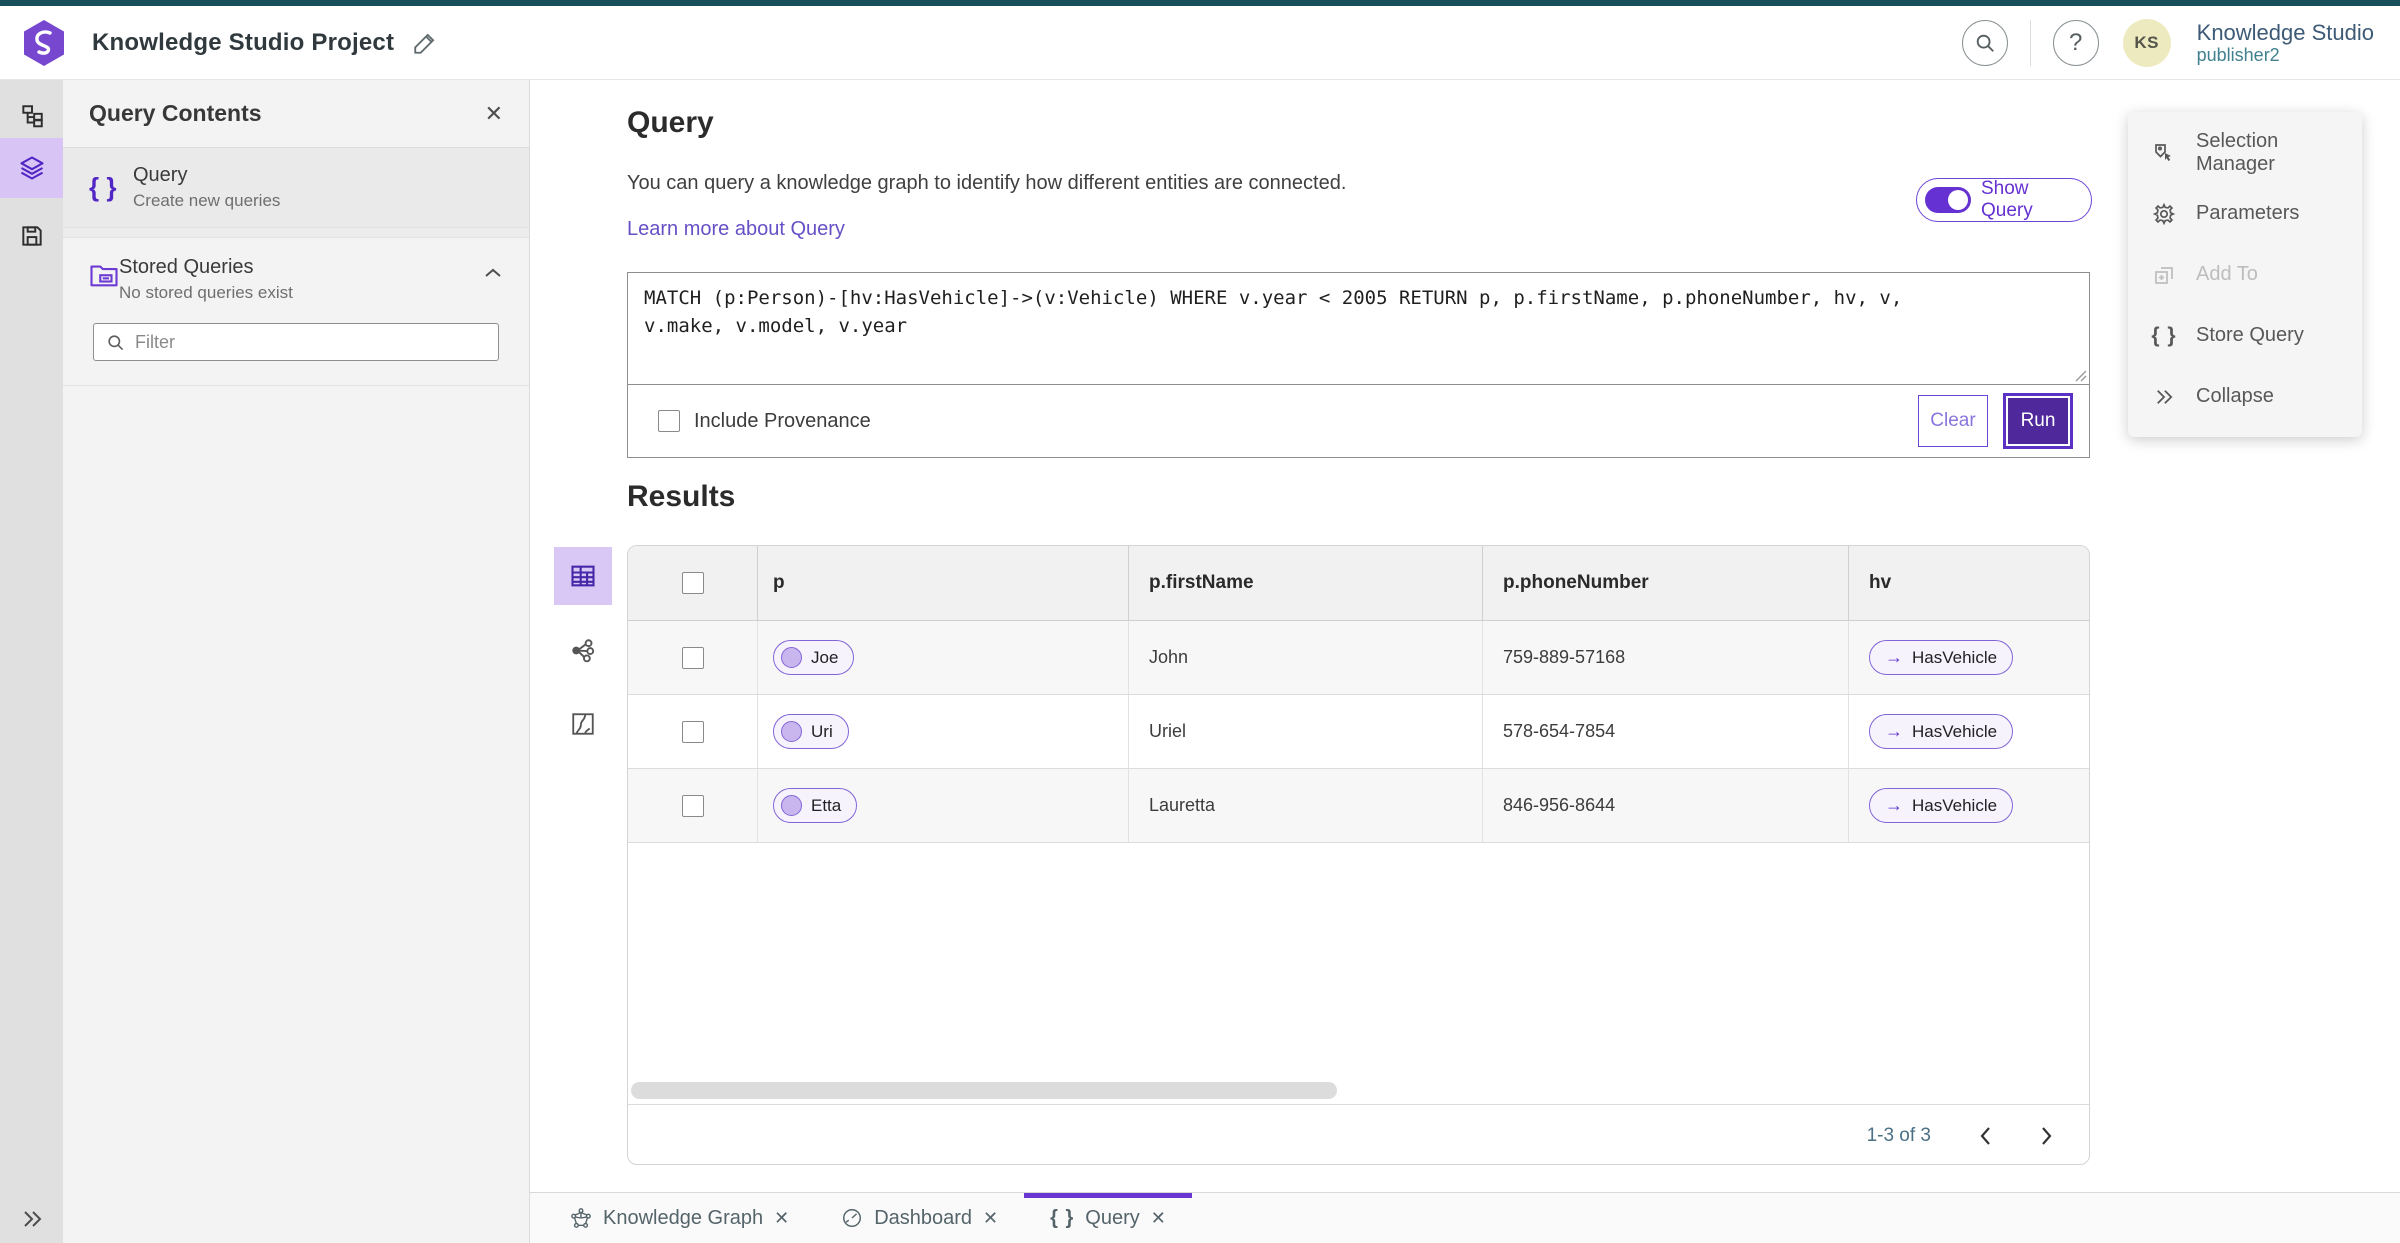 This screenshot has height=1243, width=2400. What do you see at coordinates (206, 292) in the screenshot?
I see `stored-queries-subtitle: No stored queries exist` at bounding box center [206, 292].